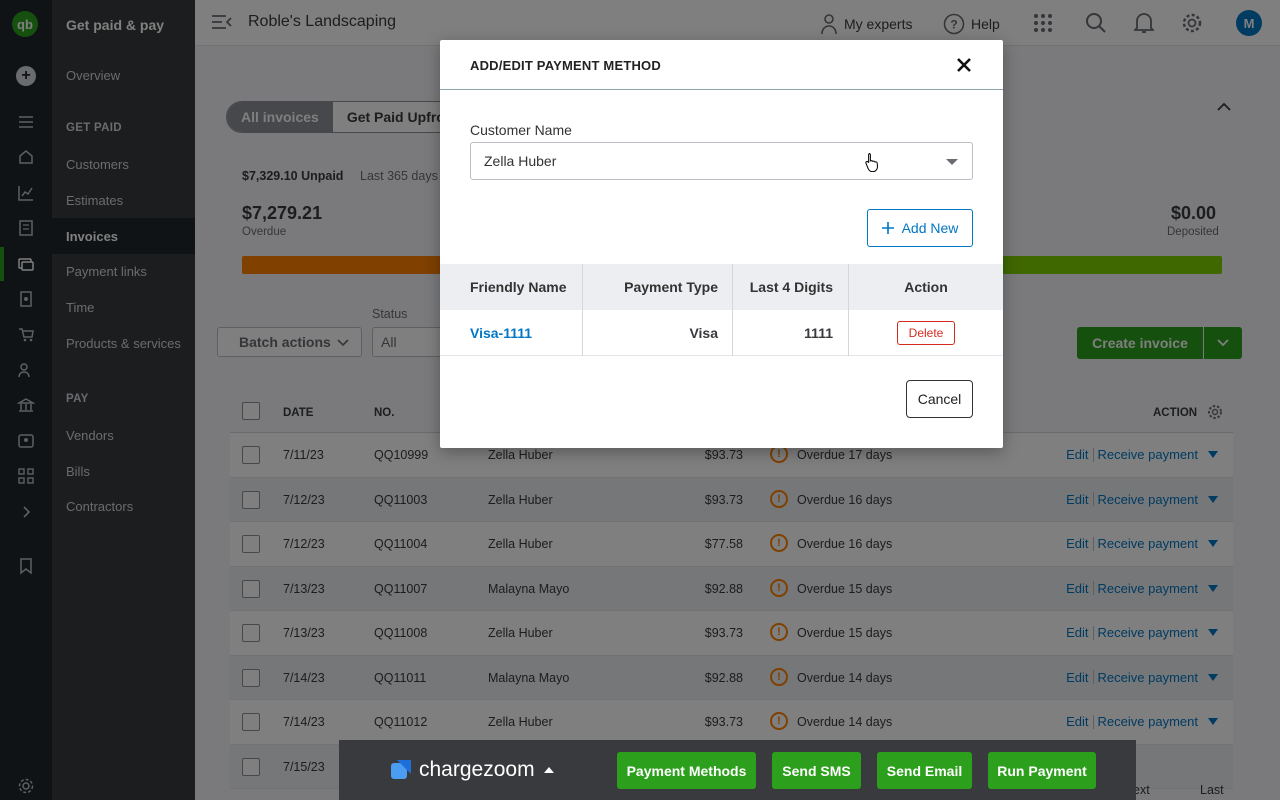 The height and width of the screenshot is (800, 1280). Describe the element at coordinates (887, 228) in the screenshot. I see `plus-icon` at that location.